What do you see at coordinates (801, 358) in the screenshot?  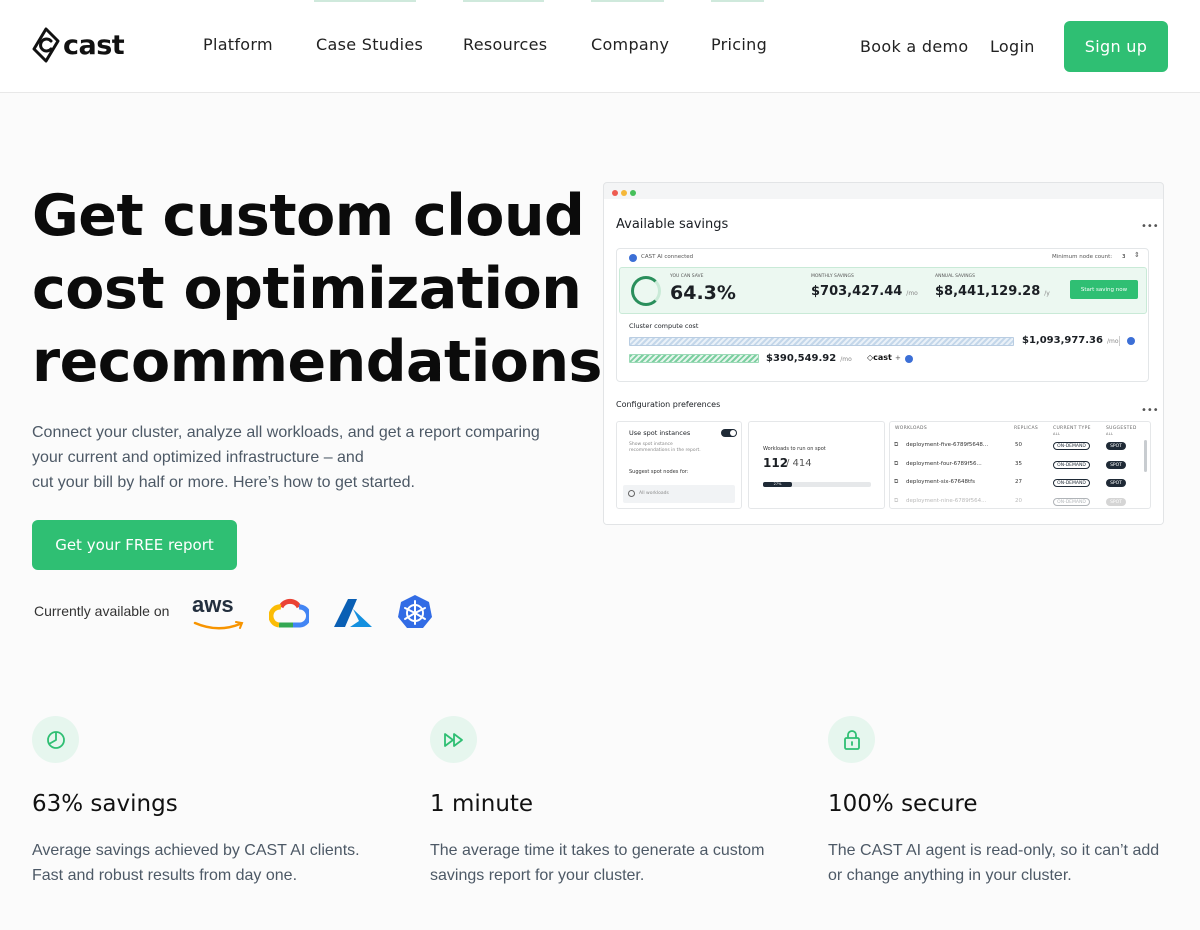 I see `optimized-cost-amount: $390,549.92` at bounding box center [801, 358].